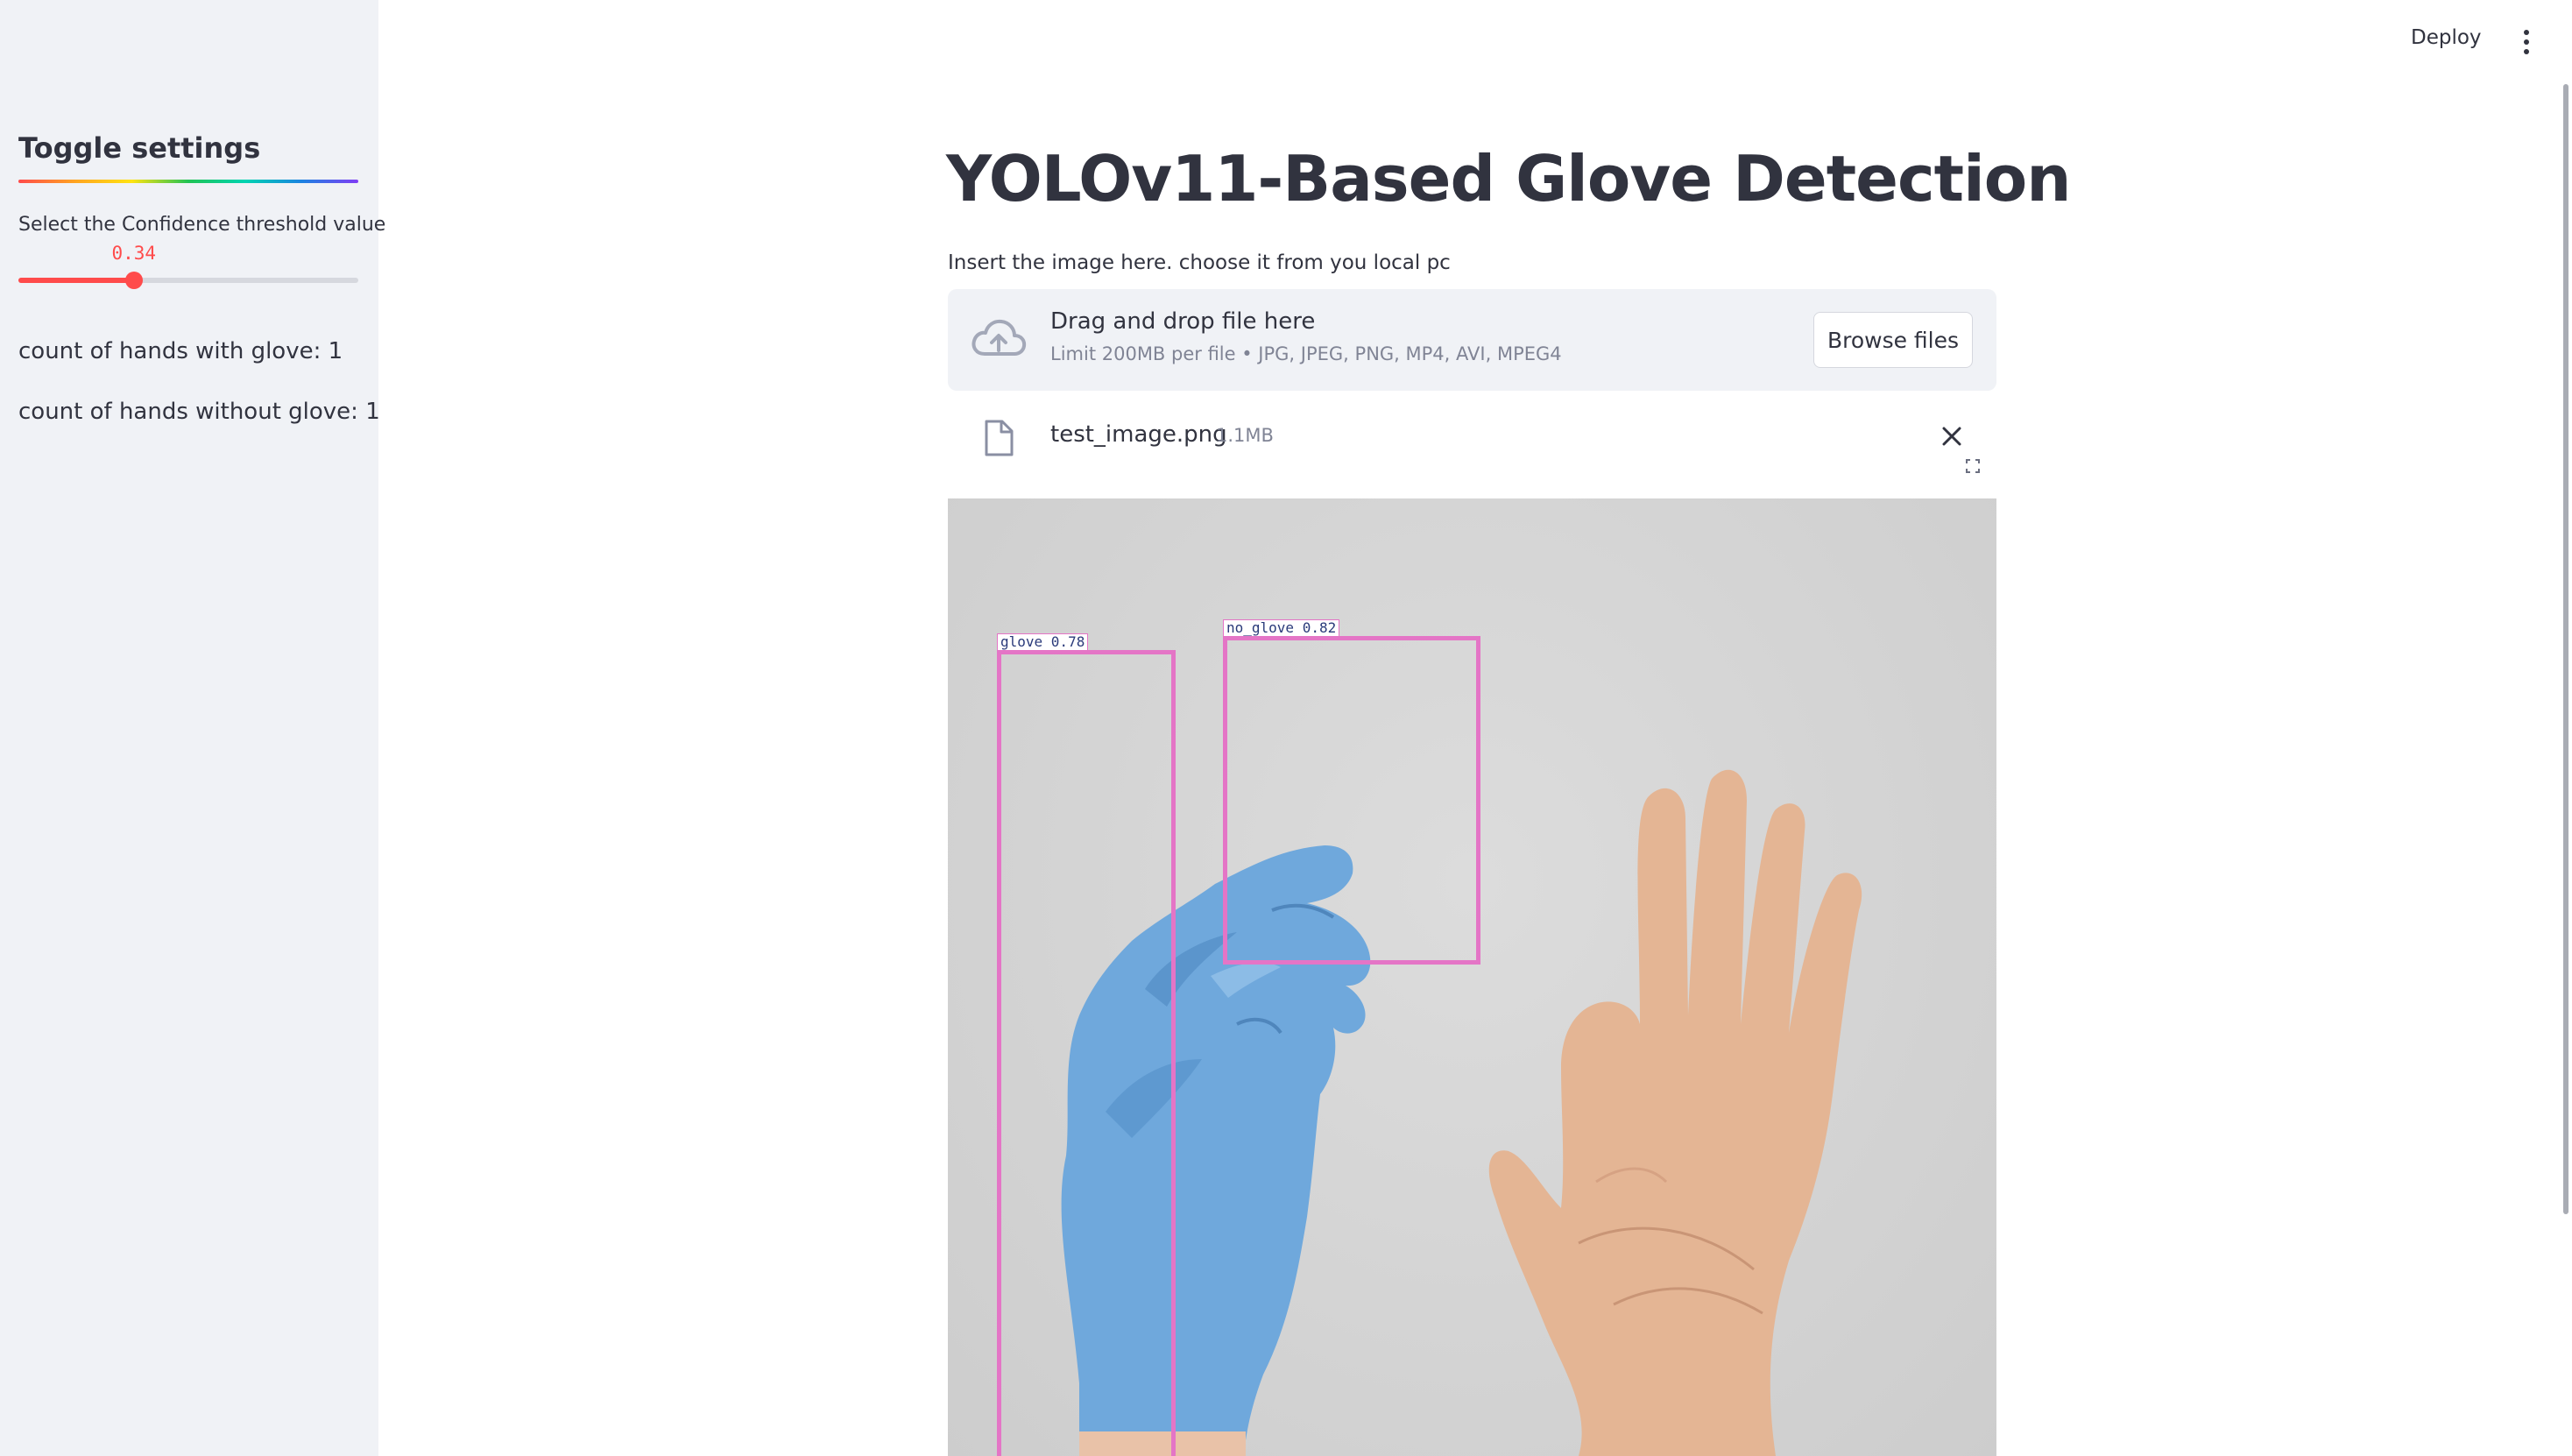  What do you see at coordinates (181, 351) in the screenshot?
I see `count-with-glove: count of hands with glove: 1` at bounding box center [181, 351].